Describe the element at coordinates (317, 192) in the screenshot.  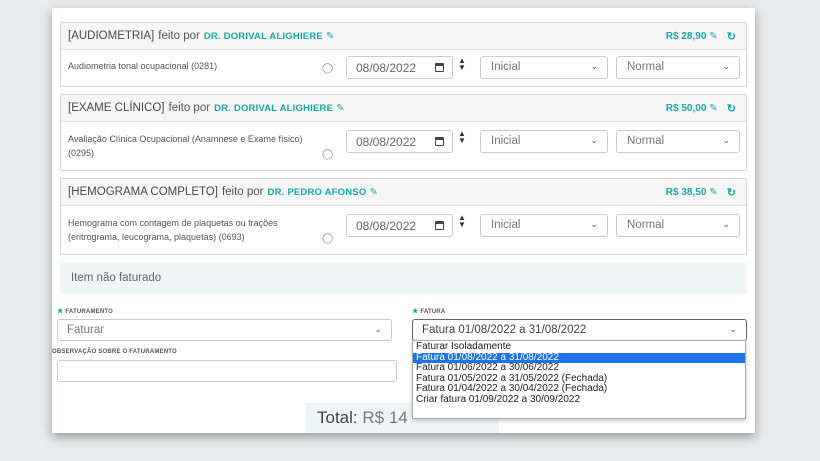
I see `doctor-link: DR. PEDRO AFONSO` at that location.